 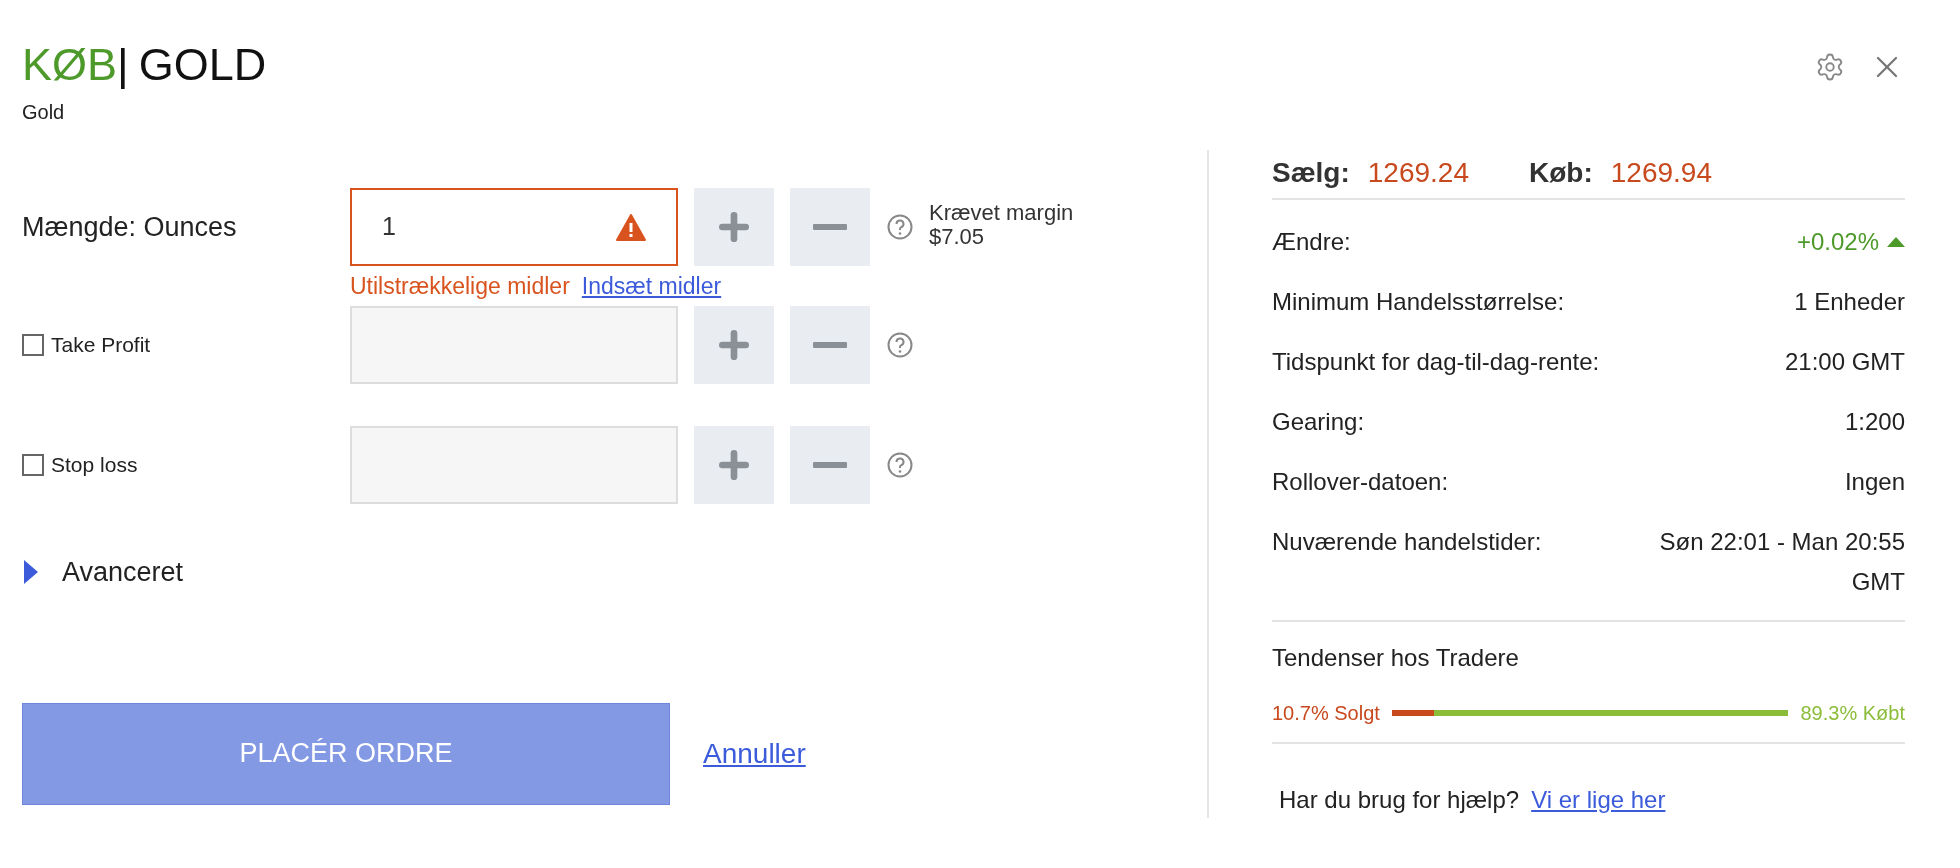 What do you see at coordinates (1407, 542) in the screenshot?
I see `detail-label: Nuværende handelstider:` at bounding box center [1407, 542].